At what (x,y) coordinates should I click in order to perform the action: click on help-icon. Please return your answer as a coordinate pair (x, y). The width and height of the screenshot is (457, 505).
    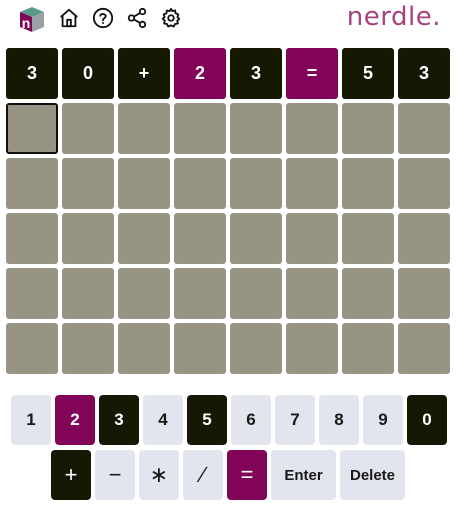
    Looking at the image, I should click on (103, 18).